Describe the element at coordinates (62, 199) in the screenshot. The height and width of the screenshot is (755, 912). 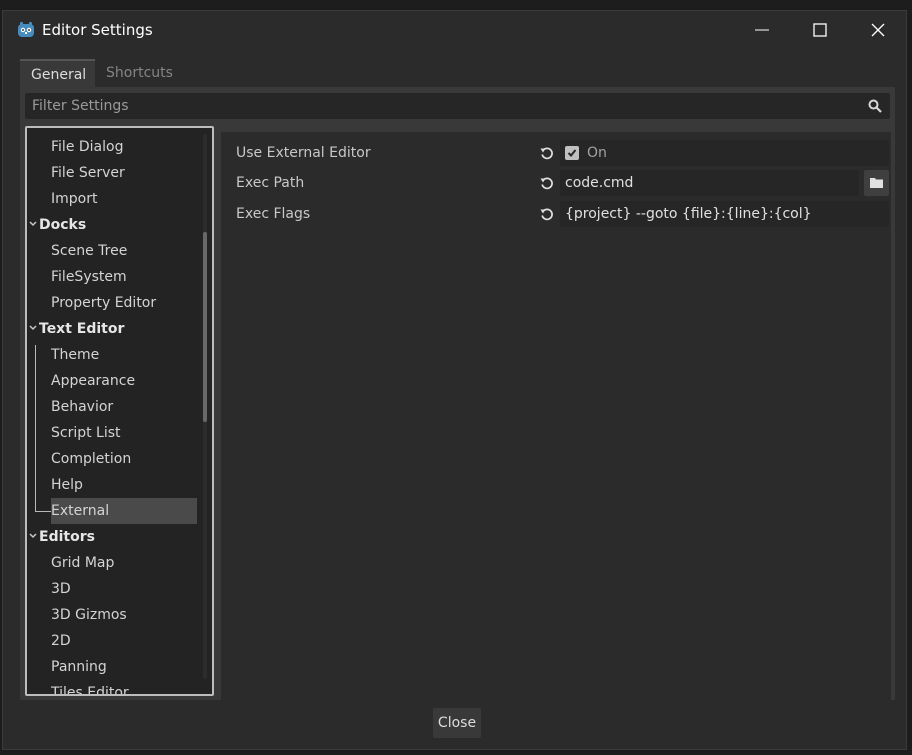
I see `tree-item-import: Import` at that location.